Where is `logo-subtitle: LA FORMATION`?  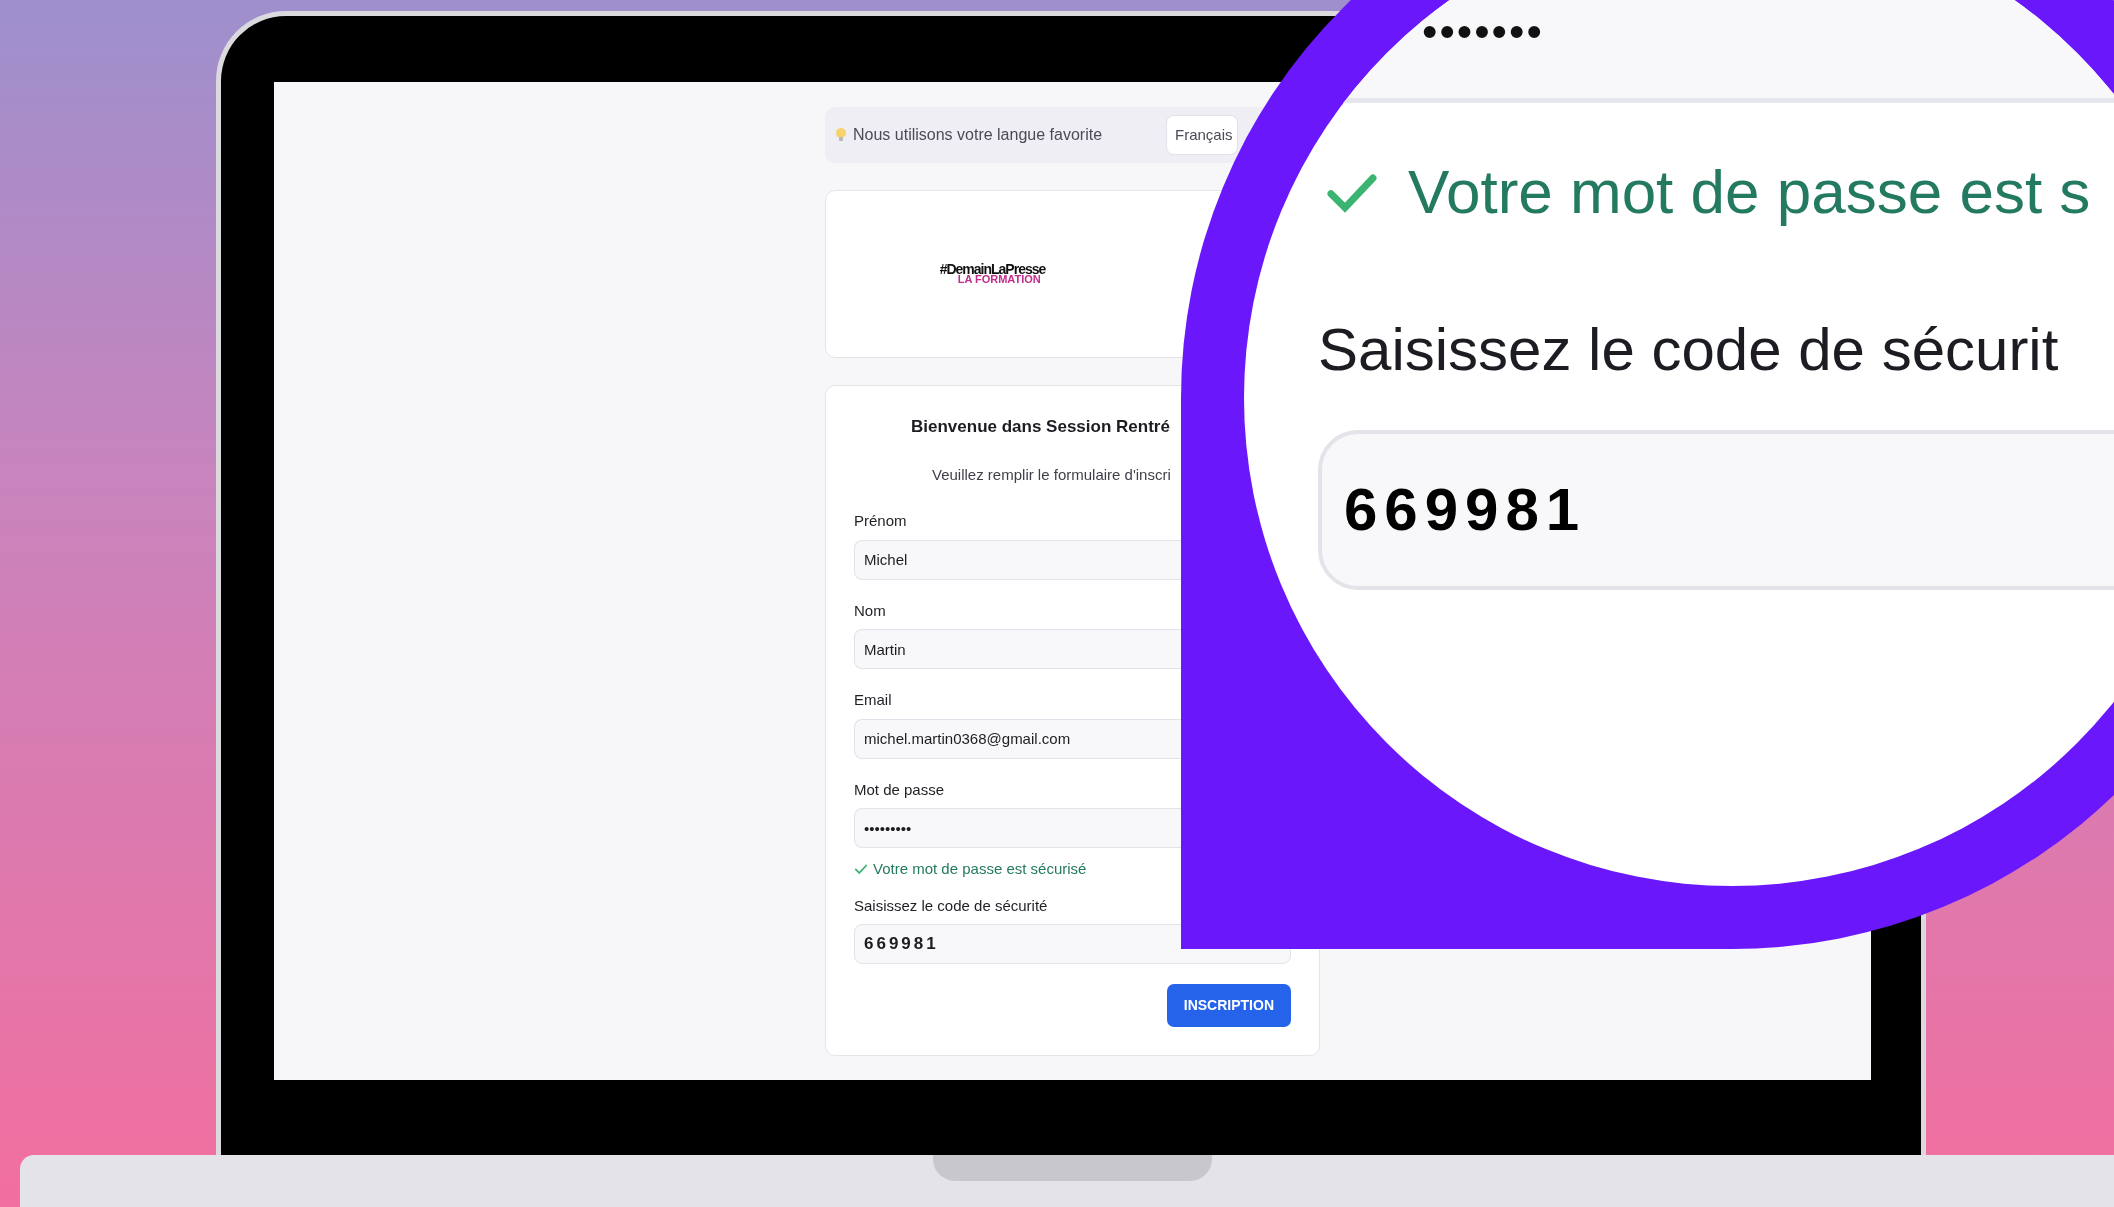
logo-subtitle: LA FORMATION is located at coordinates (999, 280).